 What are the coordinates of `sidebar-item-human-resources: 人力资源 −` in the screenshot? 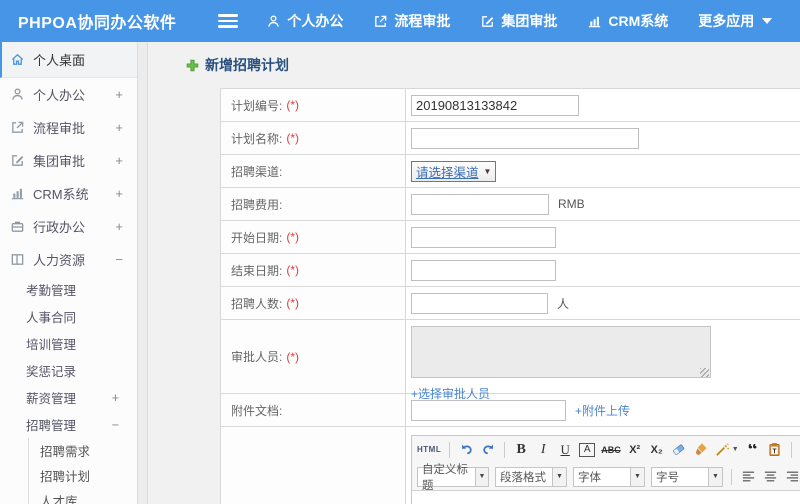 It's located at (68, 259).